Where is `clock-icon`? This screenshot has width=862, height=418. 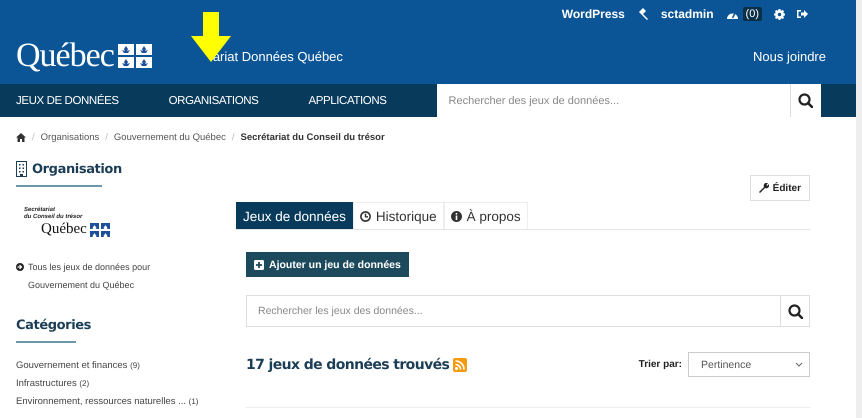 clock-icon is located at coordinates (365, 216).